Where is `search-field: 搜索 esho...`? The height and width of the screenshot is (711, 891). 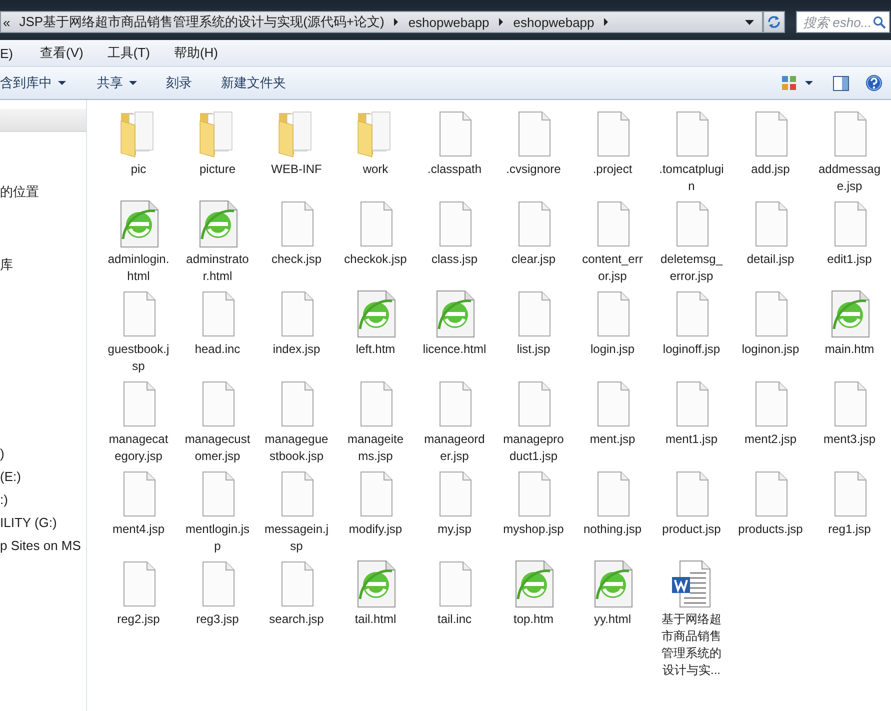
search-field: 搜索 esho... is located at coordinates (843, 22).